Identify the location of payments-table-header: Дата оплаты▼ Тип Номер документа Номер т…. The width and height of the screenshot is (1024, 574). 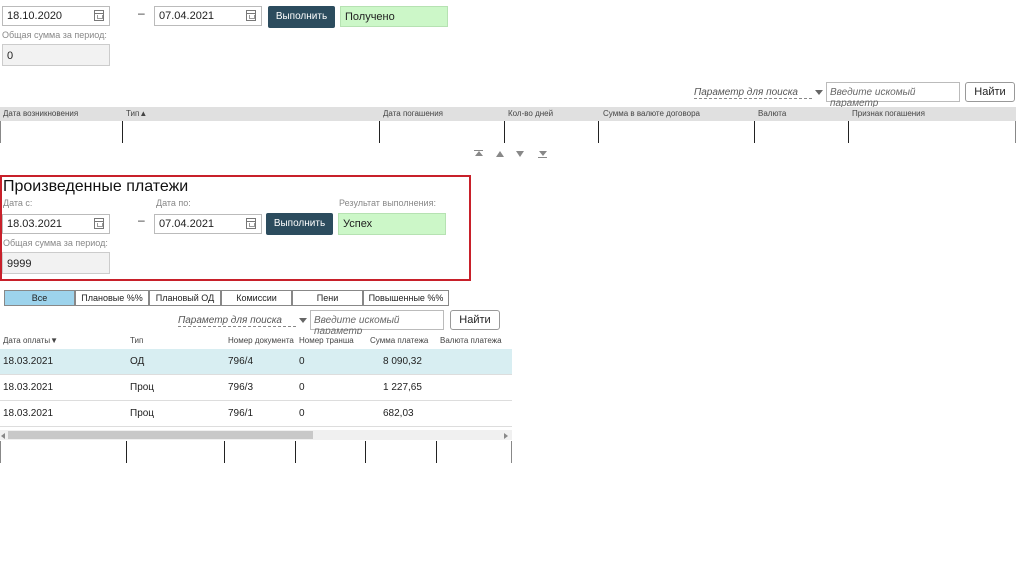
(256, 341).